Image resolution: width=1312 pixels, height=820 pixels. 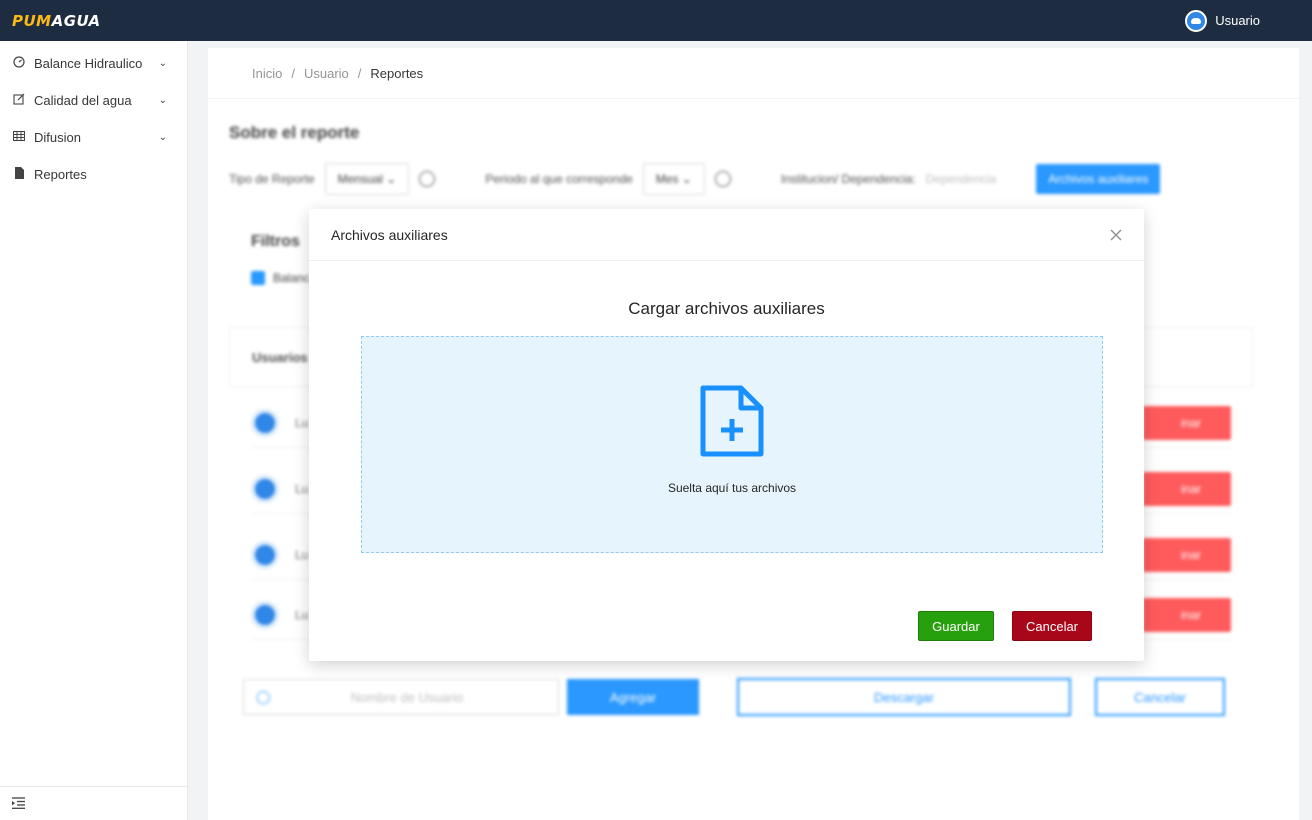 What do you see at coordinates (389, 234) in the screenshot?
I see `modal-title: Archivos auxiliares` at bounding box center [389, 234].